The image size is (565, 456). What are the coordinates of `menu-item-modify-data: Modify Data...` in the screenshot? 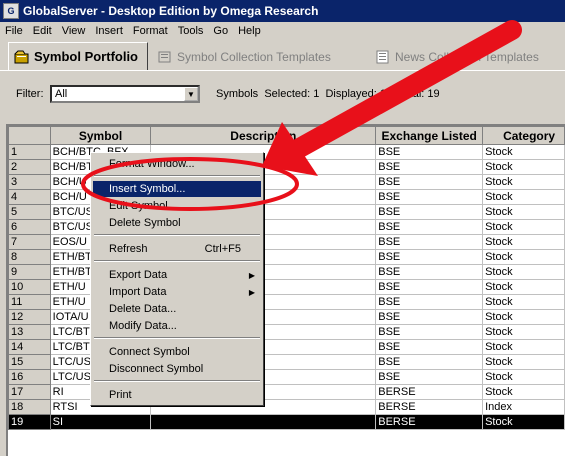 It's located at (177, 326).